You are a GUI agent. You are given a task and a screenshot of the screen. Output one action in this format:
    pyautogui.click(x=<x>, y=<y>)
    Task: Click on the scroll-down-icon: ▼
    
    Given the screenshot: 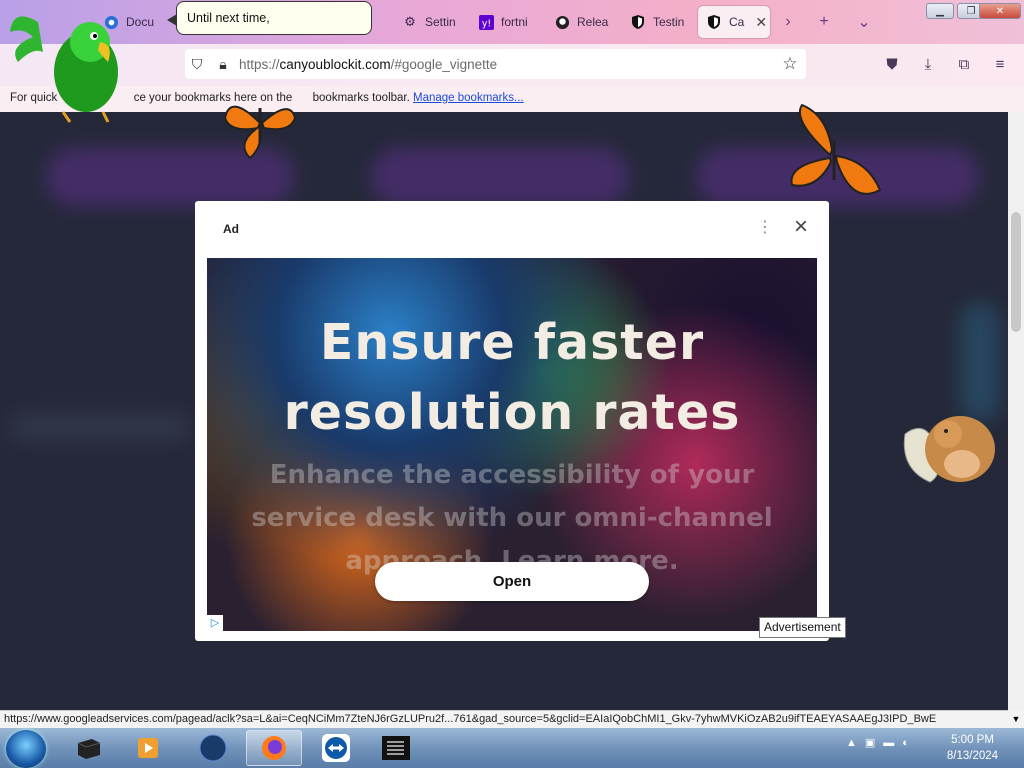 What is the action you would take?
    pyautogui.click(x=1016, y=719)
    